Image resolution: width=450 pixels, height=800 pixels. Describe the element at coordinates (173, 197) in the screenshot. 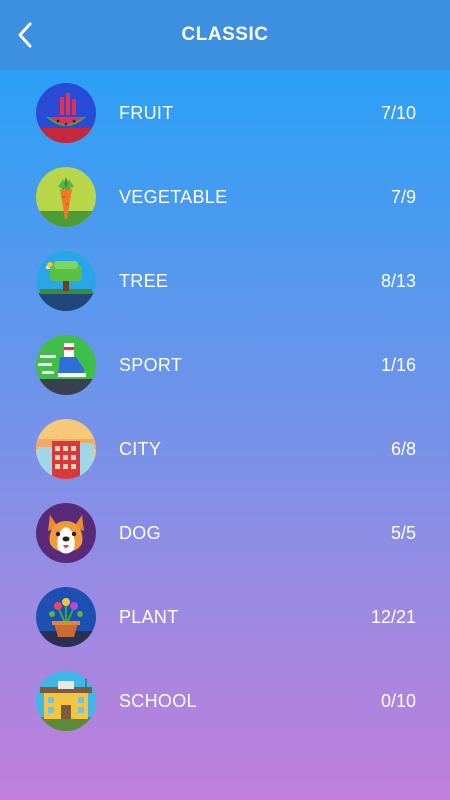

I see `category-label: VEGETABLE` at that location.